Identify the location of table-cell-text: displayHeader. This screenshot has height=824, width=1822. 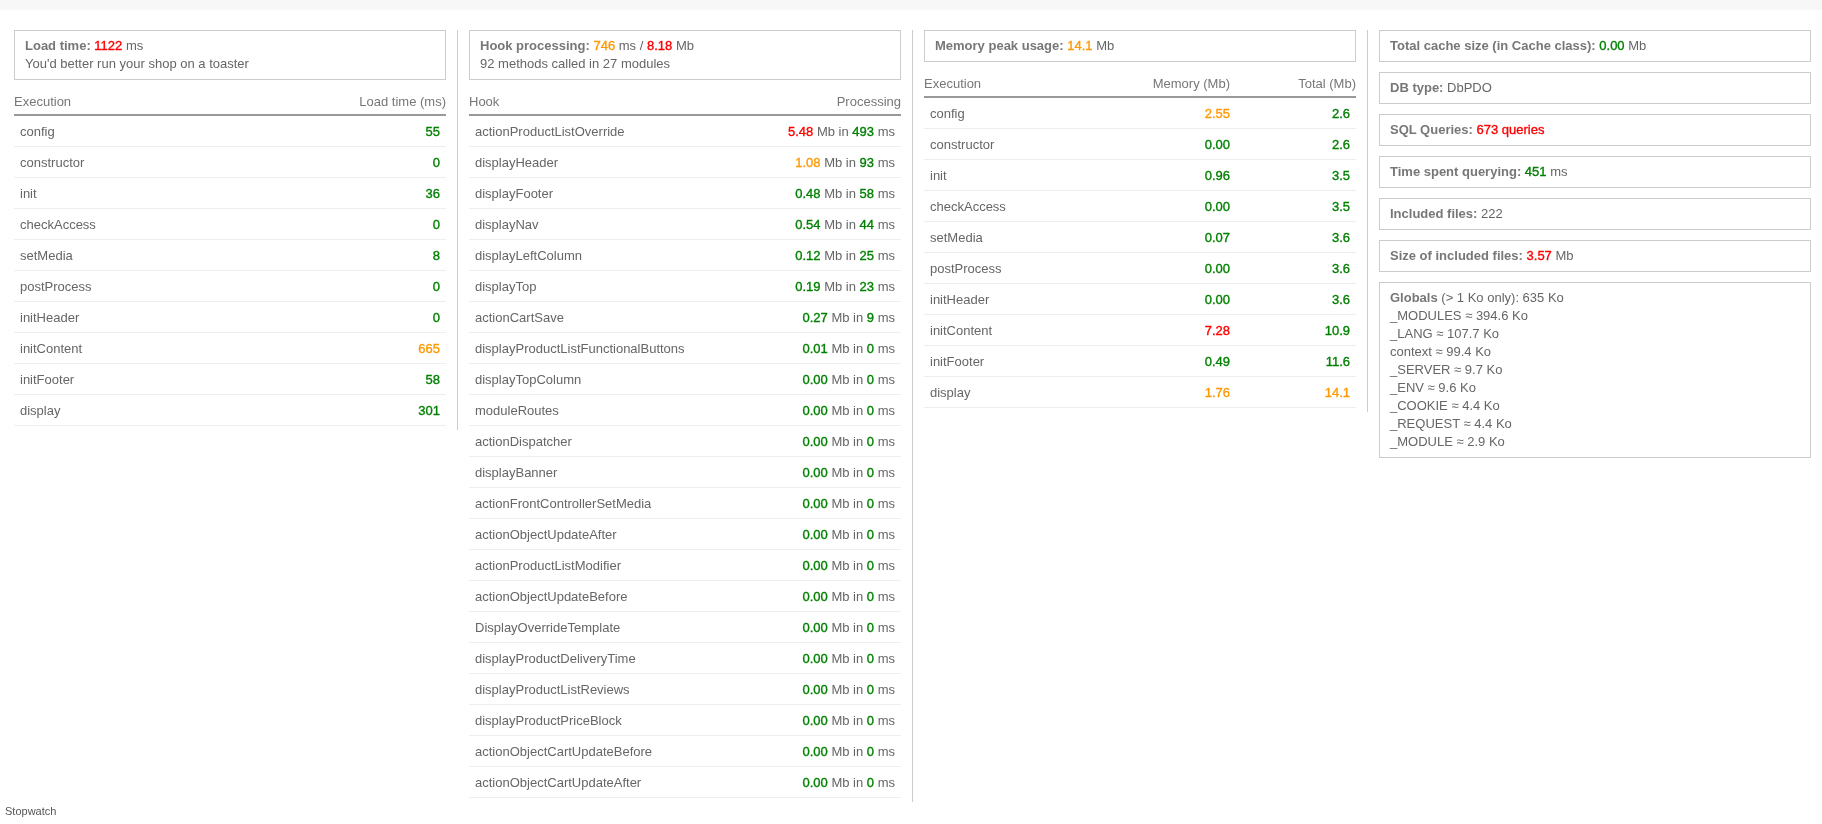
(517, 162).